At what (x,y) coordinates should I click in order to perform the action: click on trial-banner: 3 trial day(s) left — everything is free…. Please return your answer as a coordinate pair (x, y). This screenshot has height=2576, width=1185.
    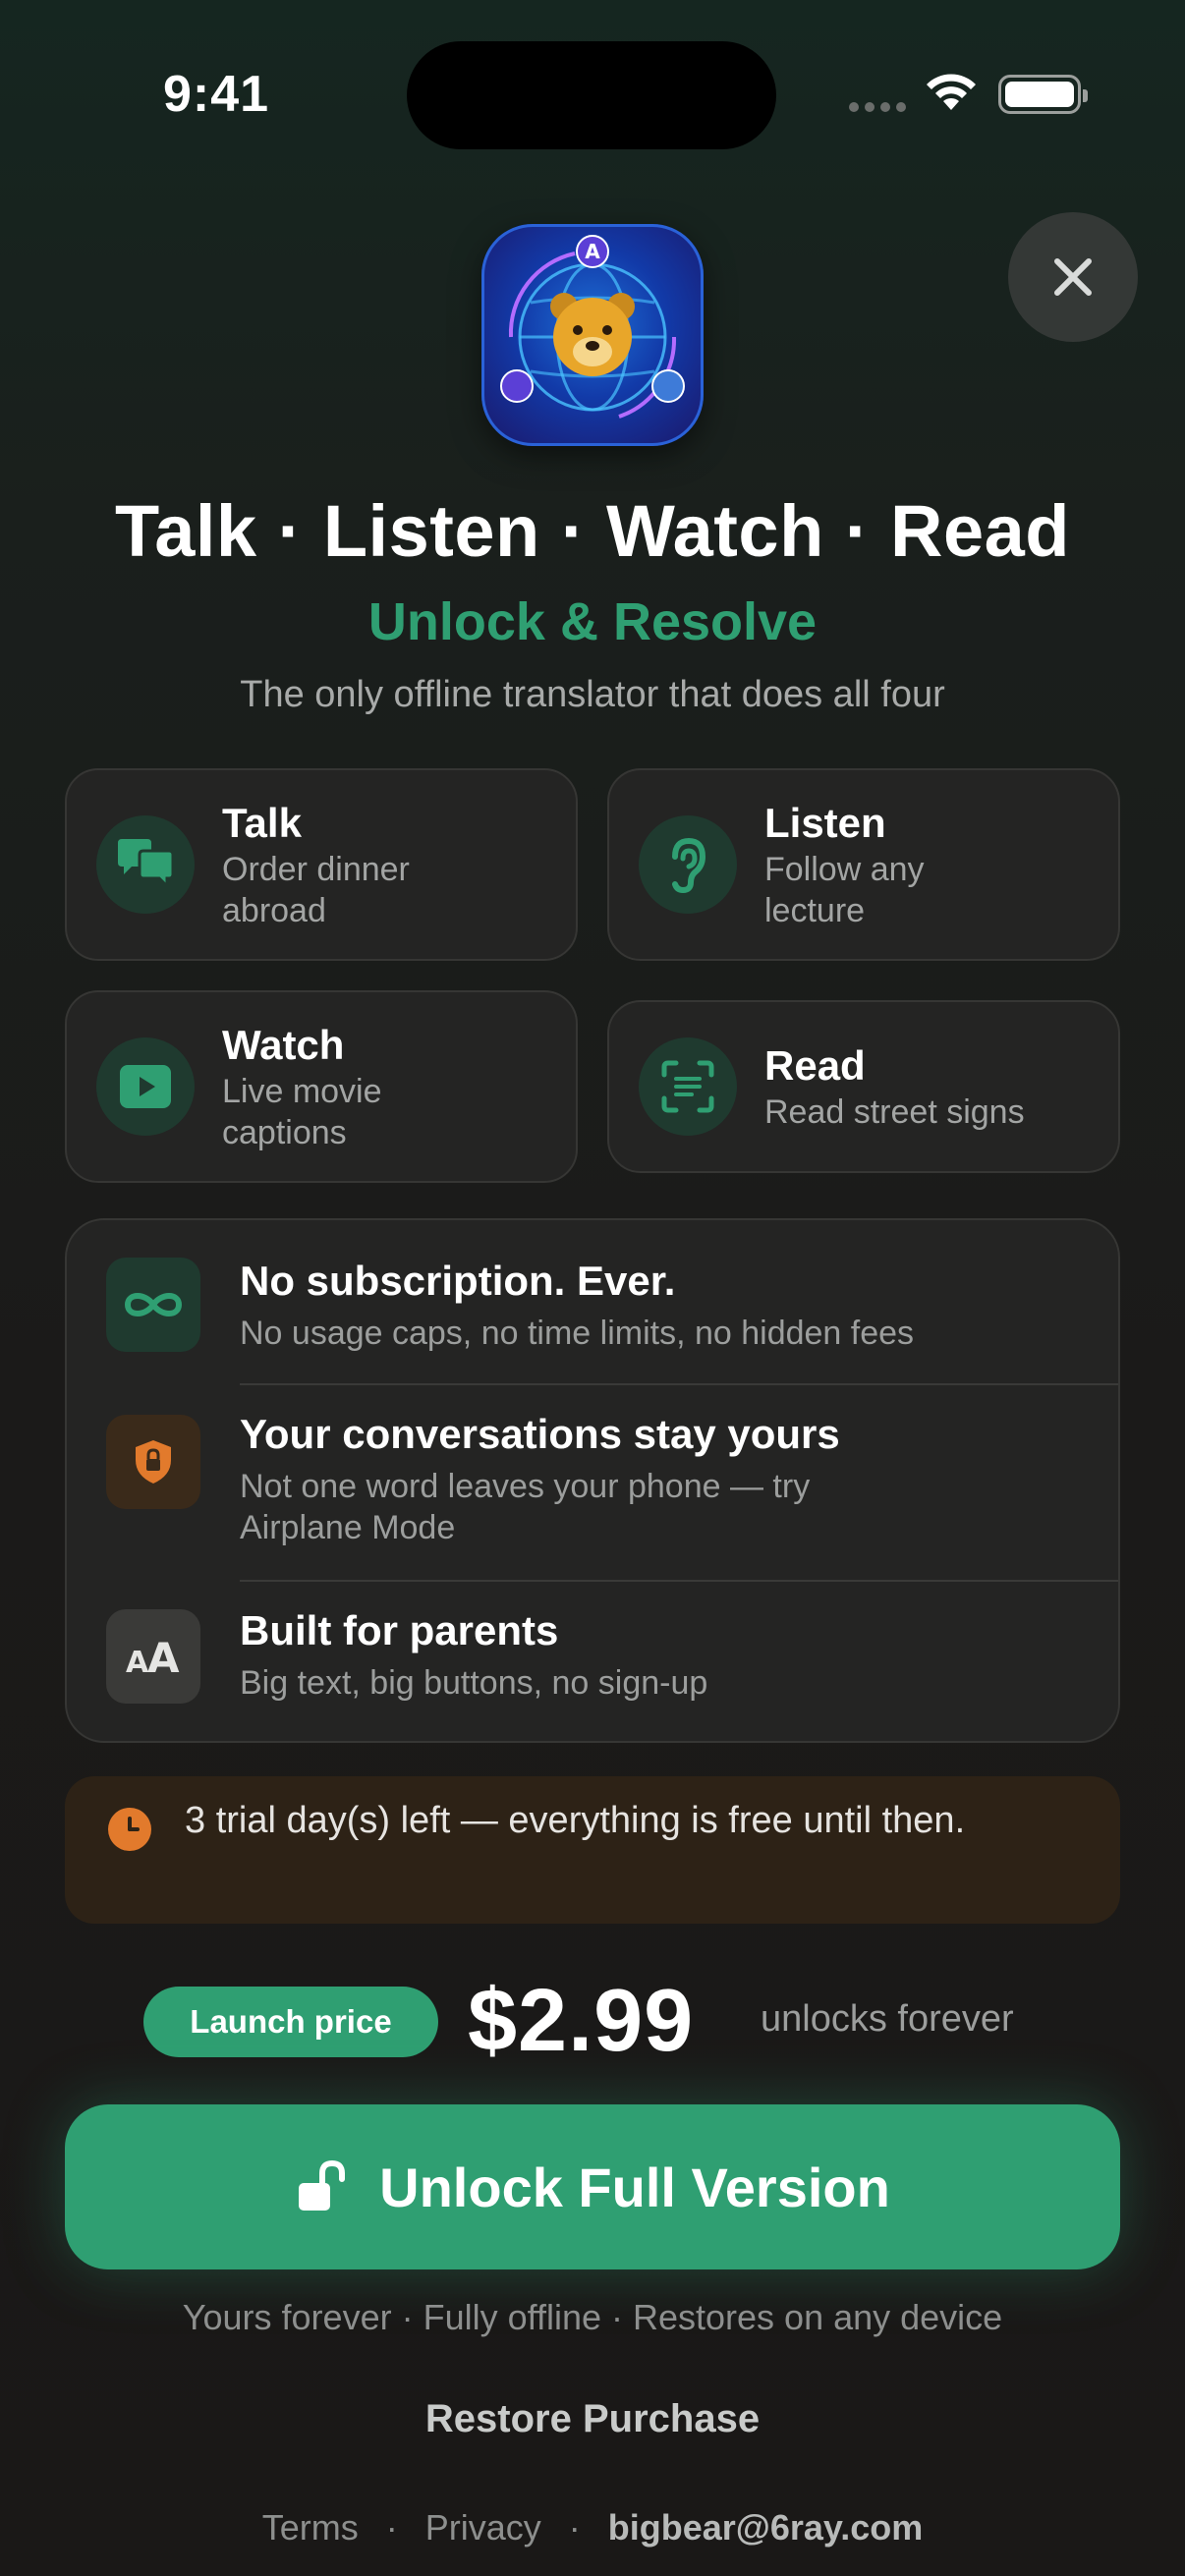
    Looking at the image, I should click on (592, 1850).